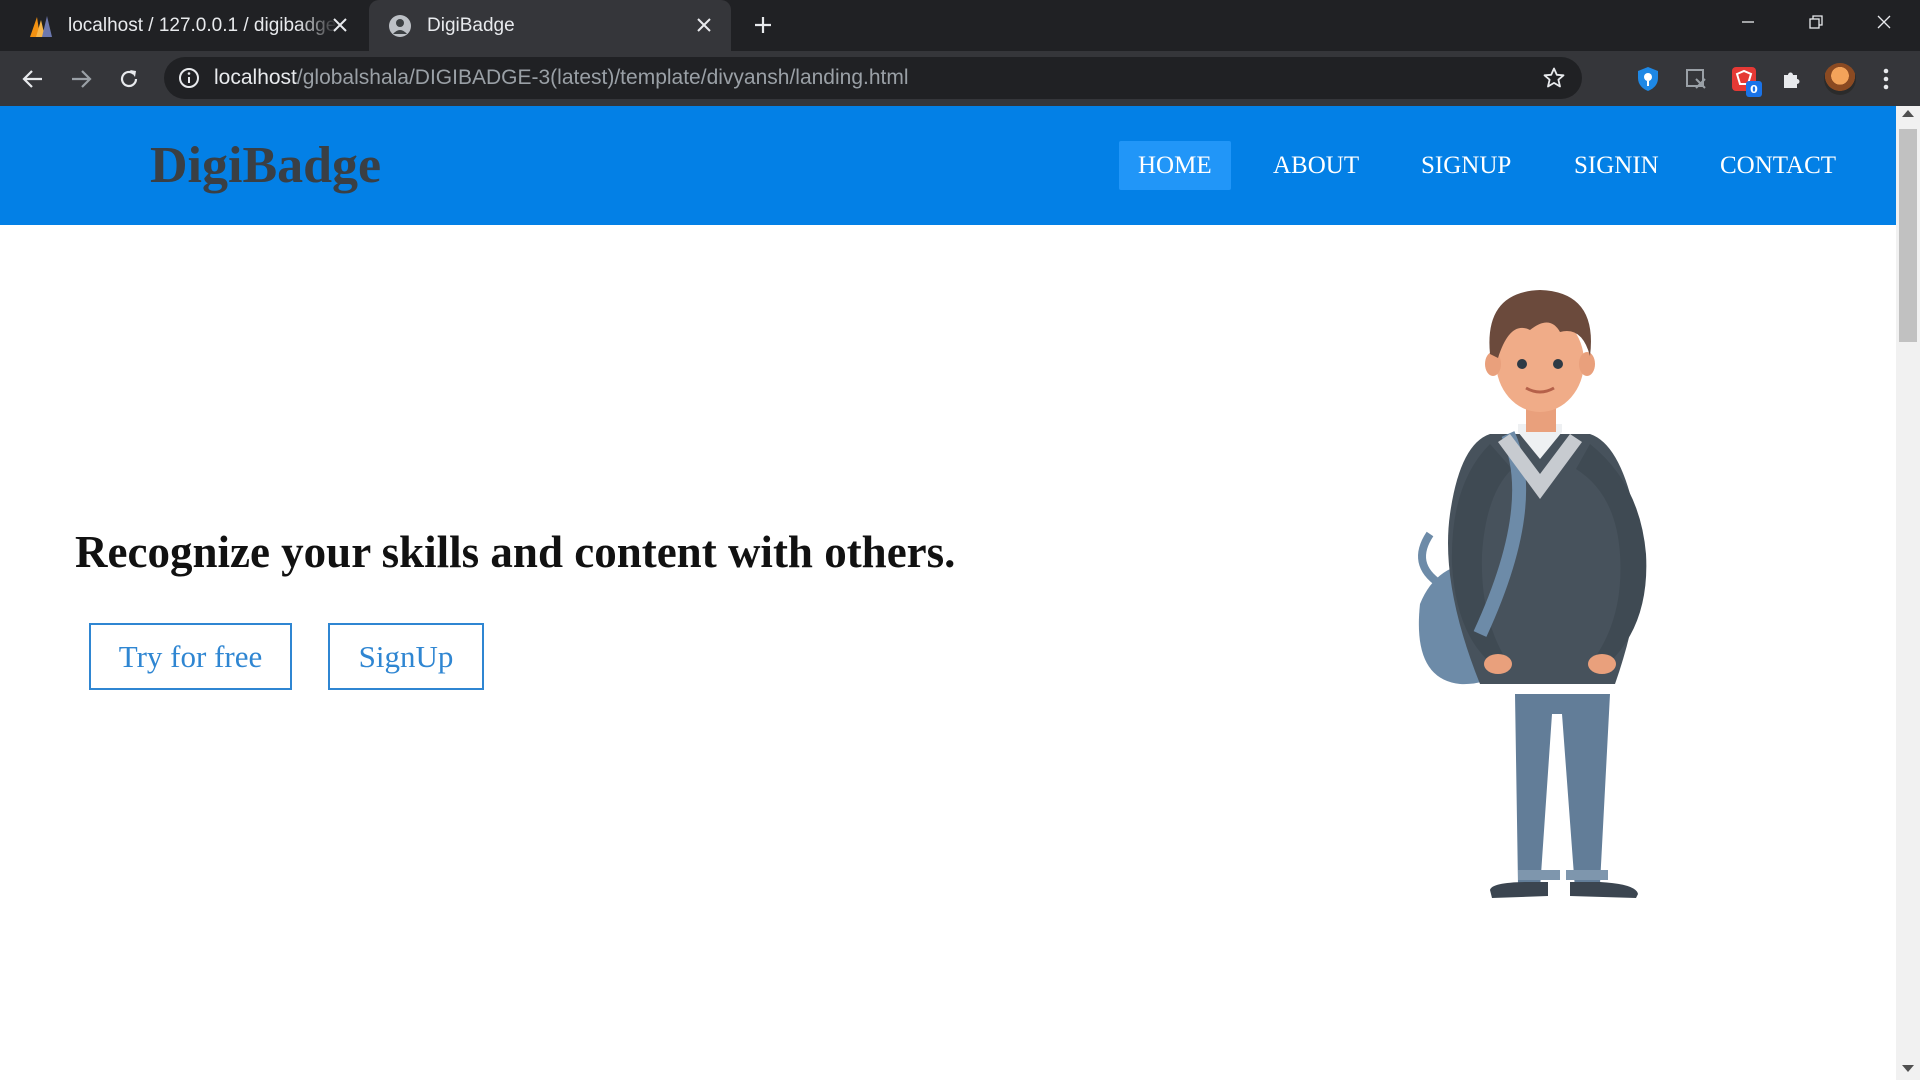 The image size is (1920, 1080). What do you see at coordinates (1754, 89) in the screenshot?
I see `extension-badge: 0` at bounding box center [1754, 89].